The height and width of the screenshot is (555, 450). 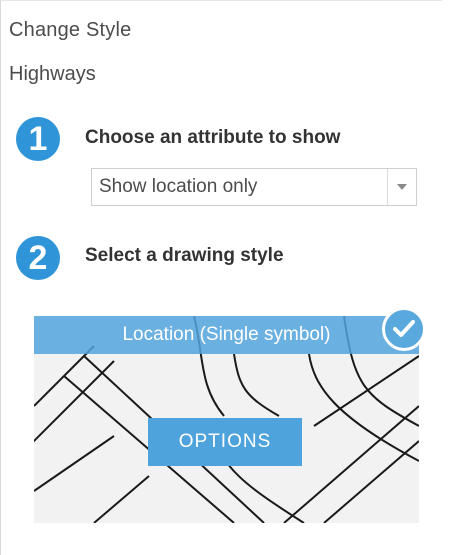 I want to click on step-1-badge: 1, so click(x=38, y=139).